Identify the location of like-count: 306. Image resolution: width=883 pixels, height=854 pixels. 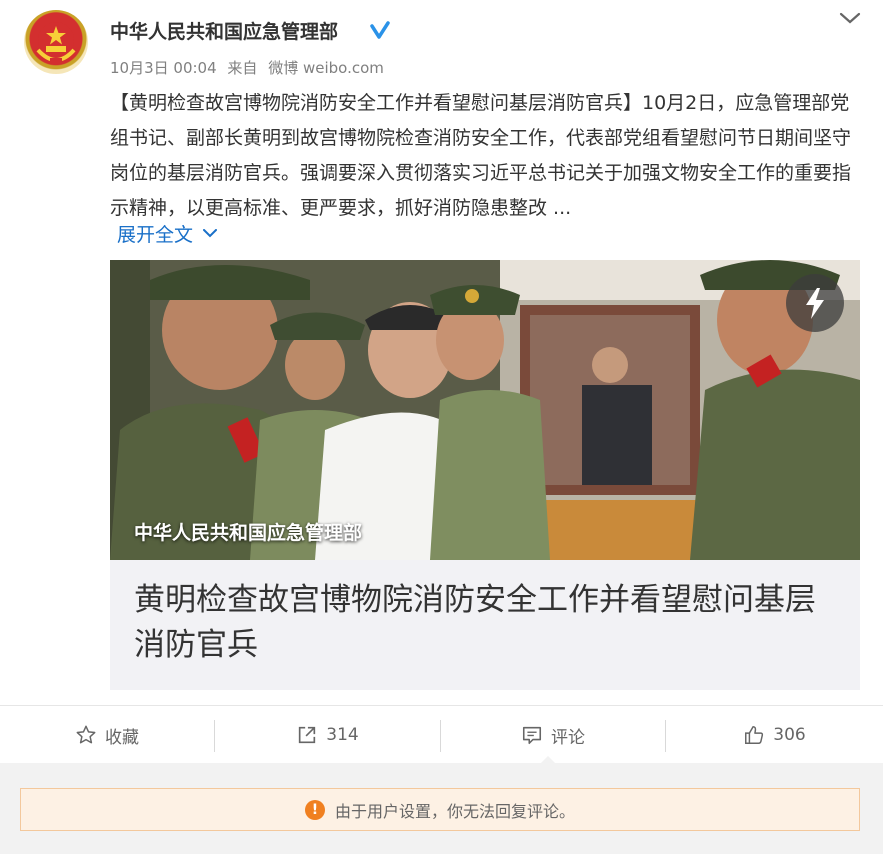
(789, 735).